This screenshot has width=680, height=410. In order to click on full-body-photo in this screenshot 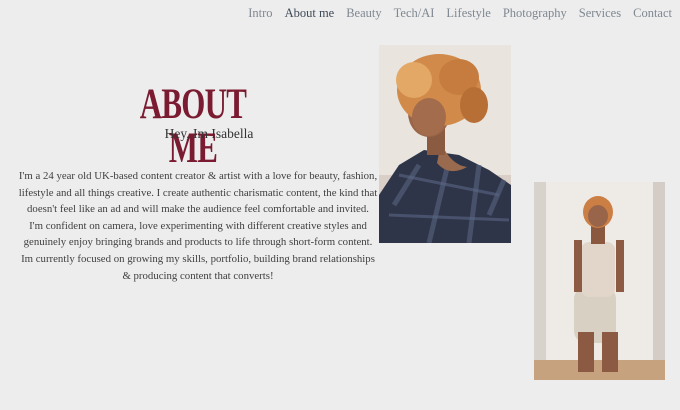, I will do `click(599, 281)`.